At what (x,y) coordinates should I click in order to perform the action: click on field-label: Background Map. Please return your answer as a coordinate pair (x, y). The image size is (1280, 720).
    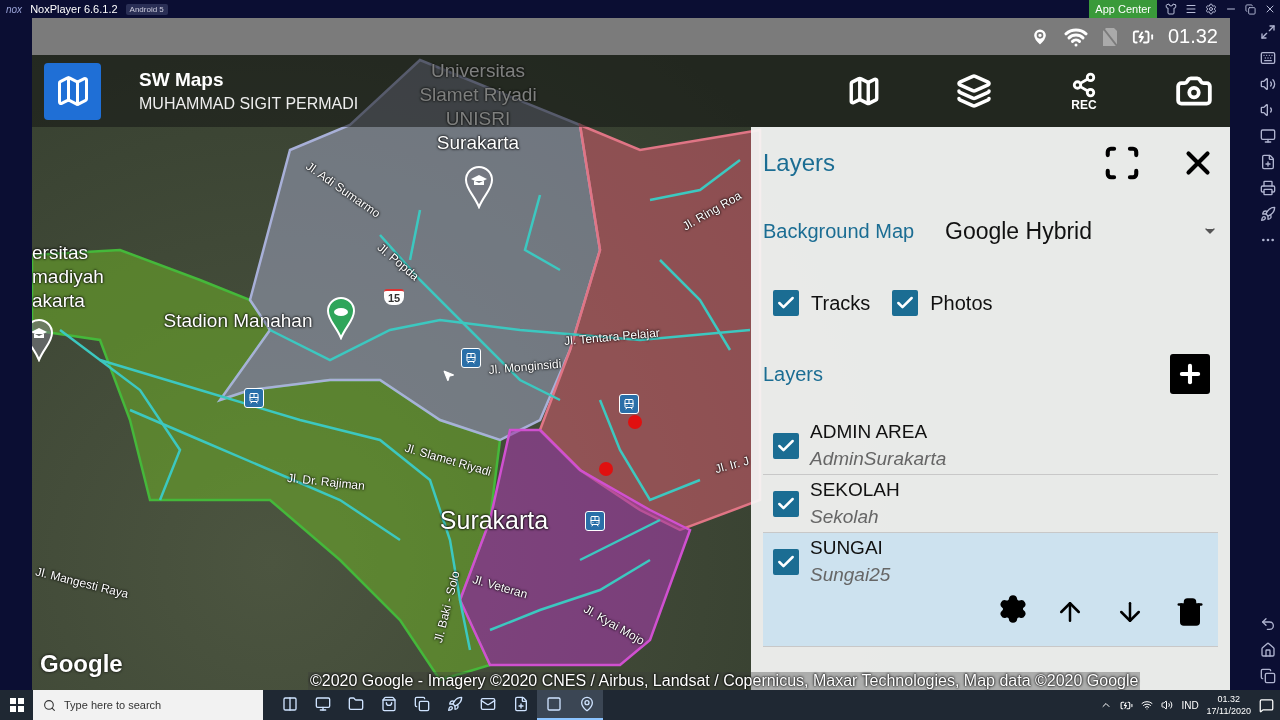
    Looking at the image, I should click on (839, 231).